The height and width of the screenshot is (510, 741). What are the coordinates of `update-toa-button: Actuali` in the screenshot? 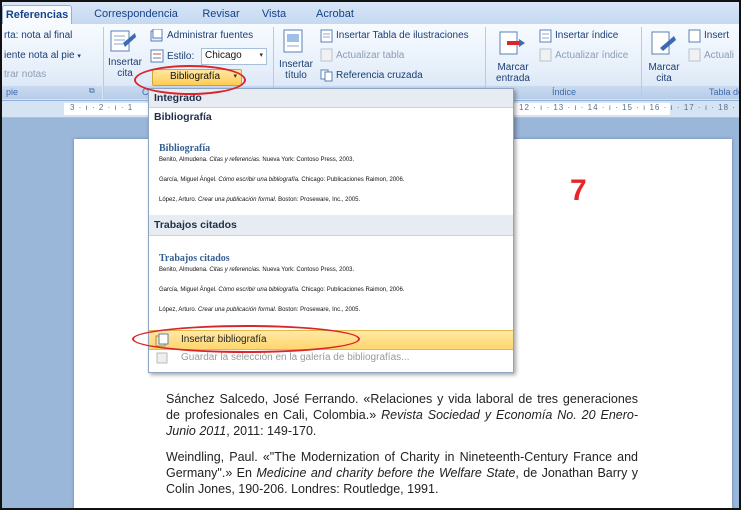 It's located at (719, 55).